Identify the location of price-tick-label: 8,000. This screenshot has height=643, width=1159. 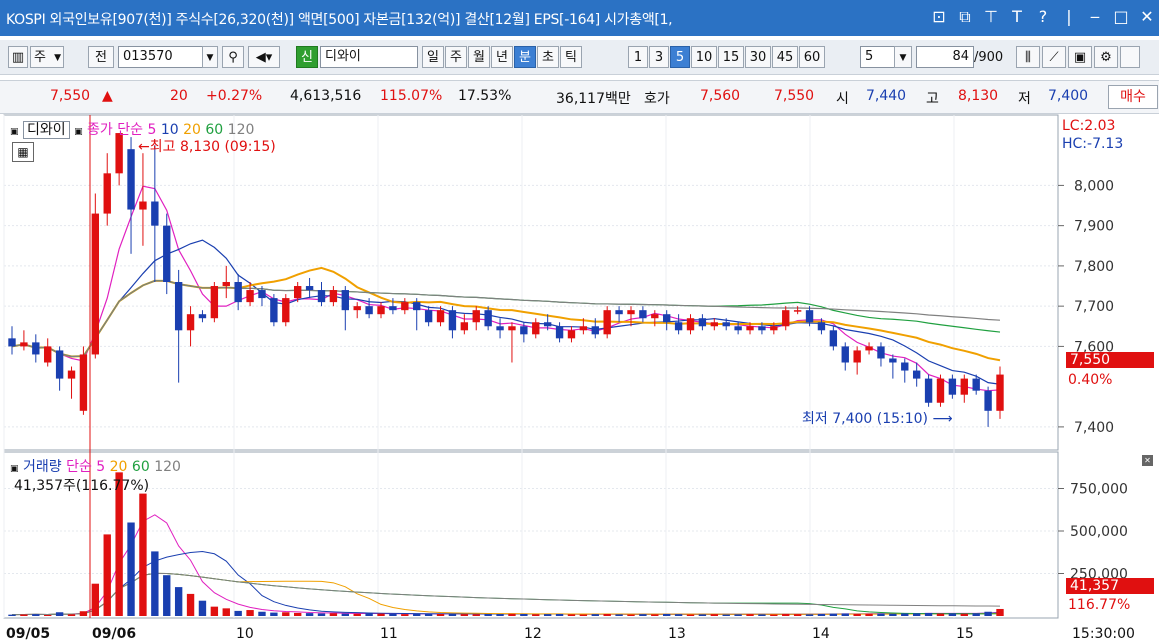
(1094, 186).